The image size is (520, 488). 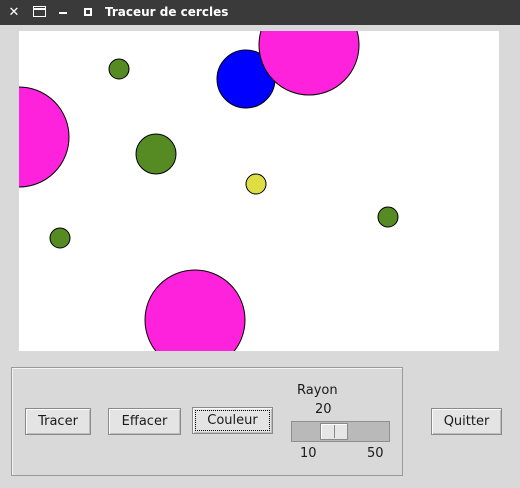 I want to click on rayon-slider, so click(x=340, y=431).